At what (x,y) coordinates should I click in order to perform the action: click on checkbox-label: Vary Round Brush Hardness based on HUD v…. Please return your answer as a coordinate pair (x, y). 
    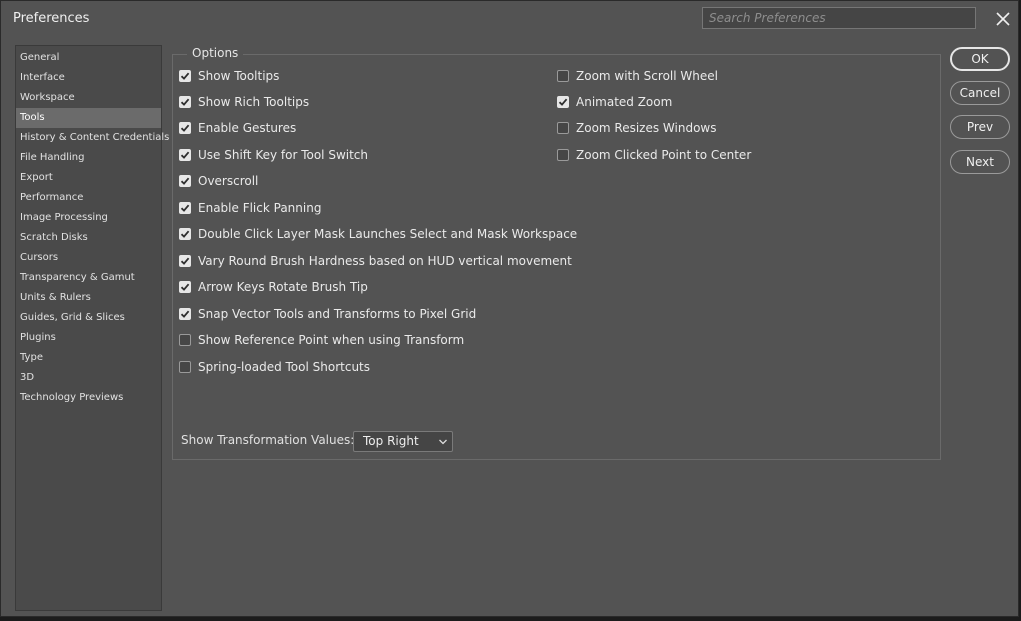
    Looking at the image, I should click on (385, 261).